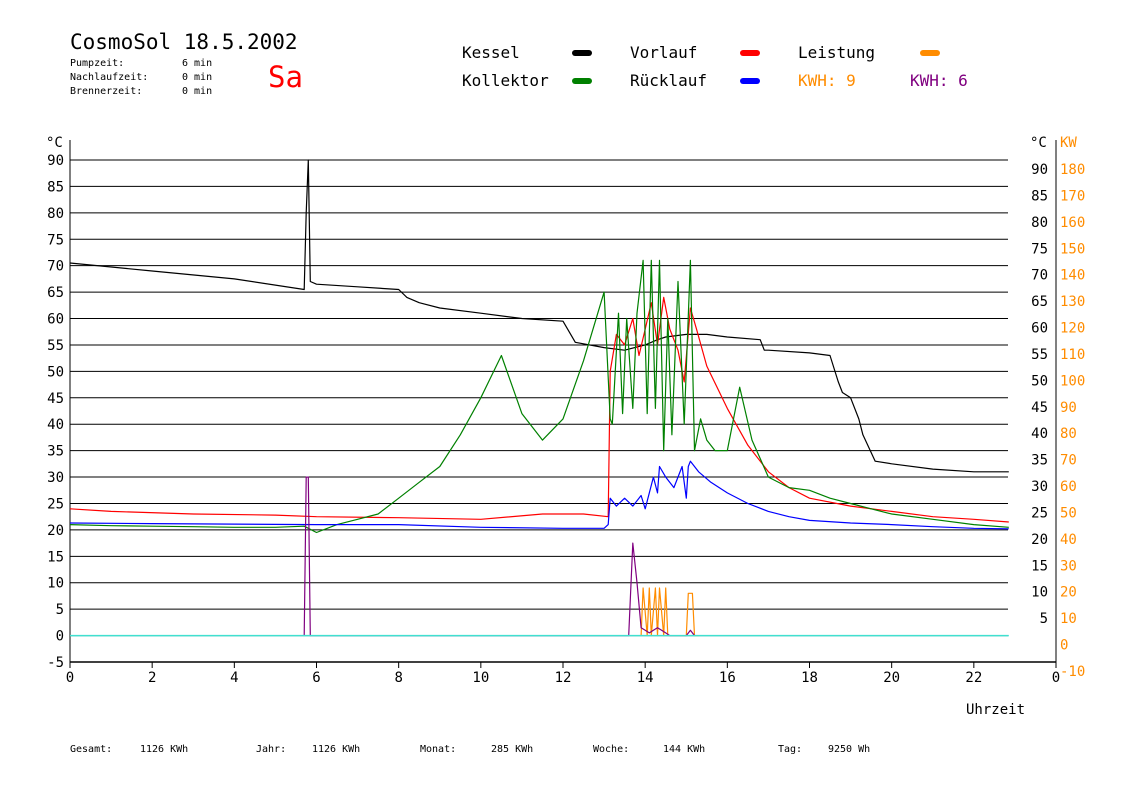 The width and height of the screenshot is (1148, 812). Describe the element at coordinates (55, 267) in the screenshot. I see `y-tick-left: 70` at that location.